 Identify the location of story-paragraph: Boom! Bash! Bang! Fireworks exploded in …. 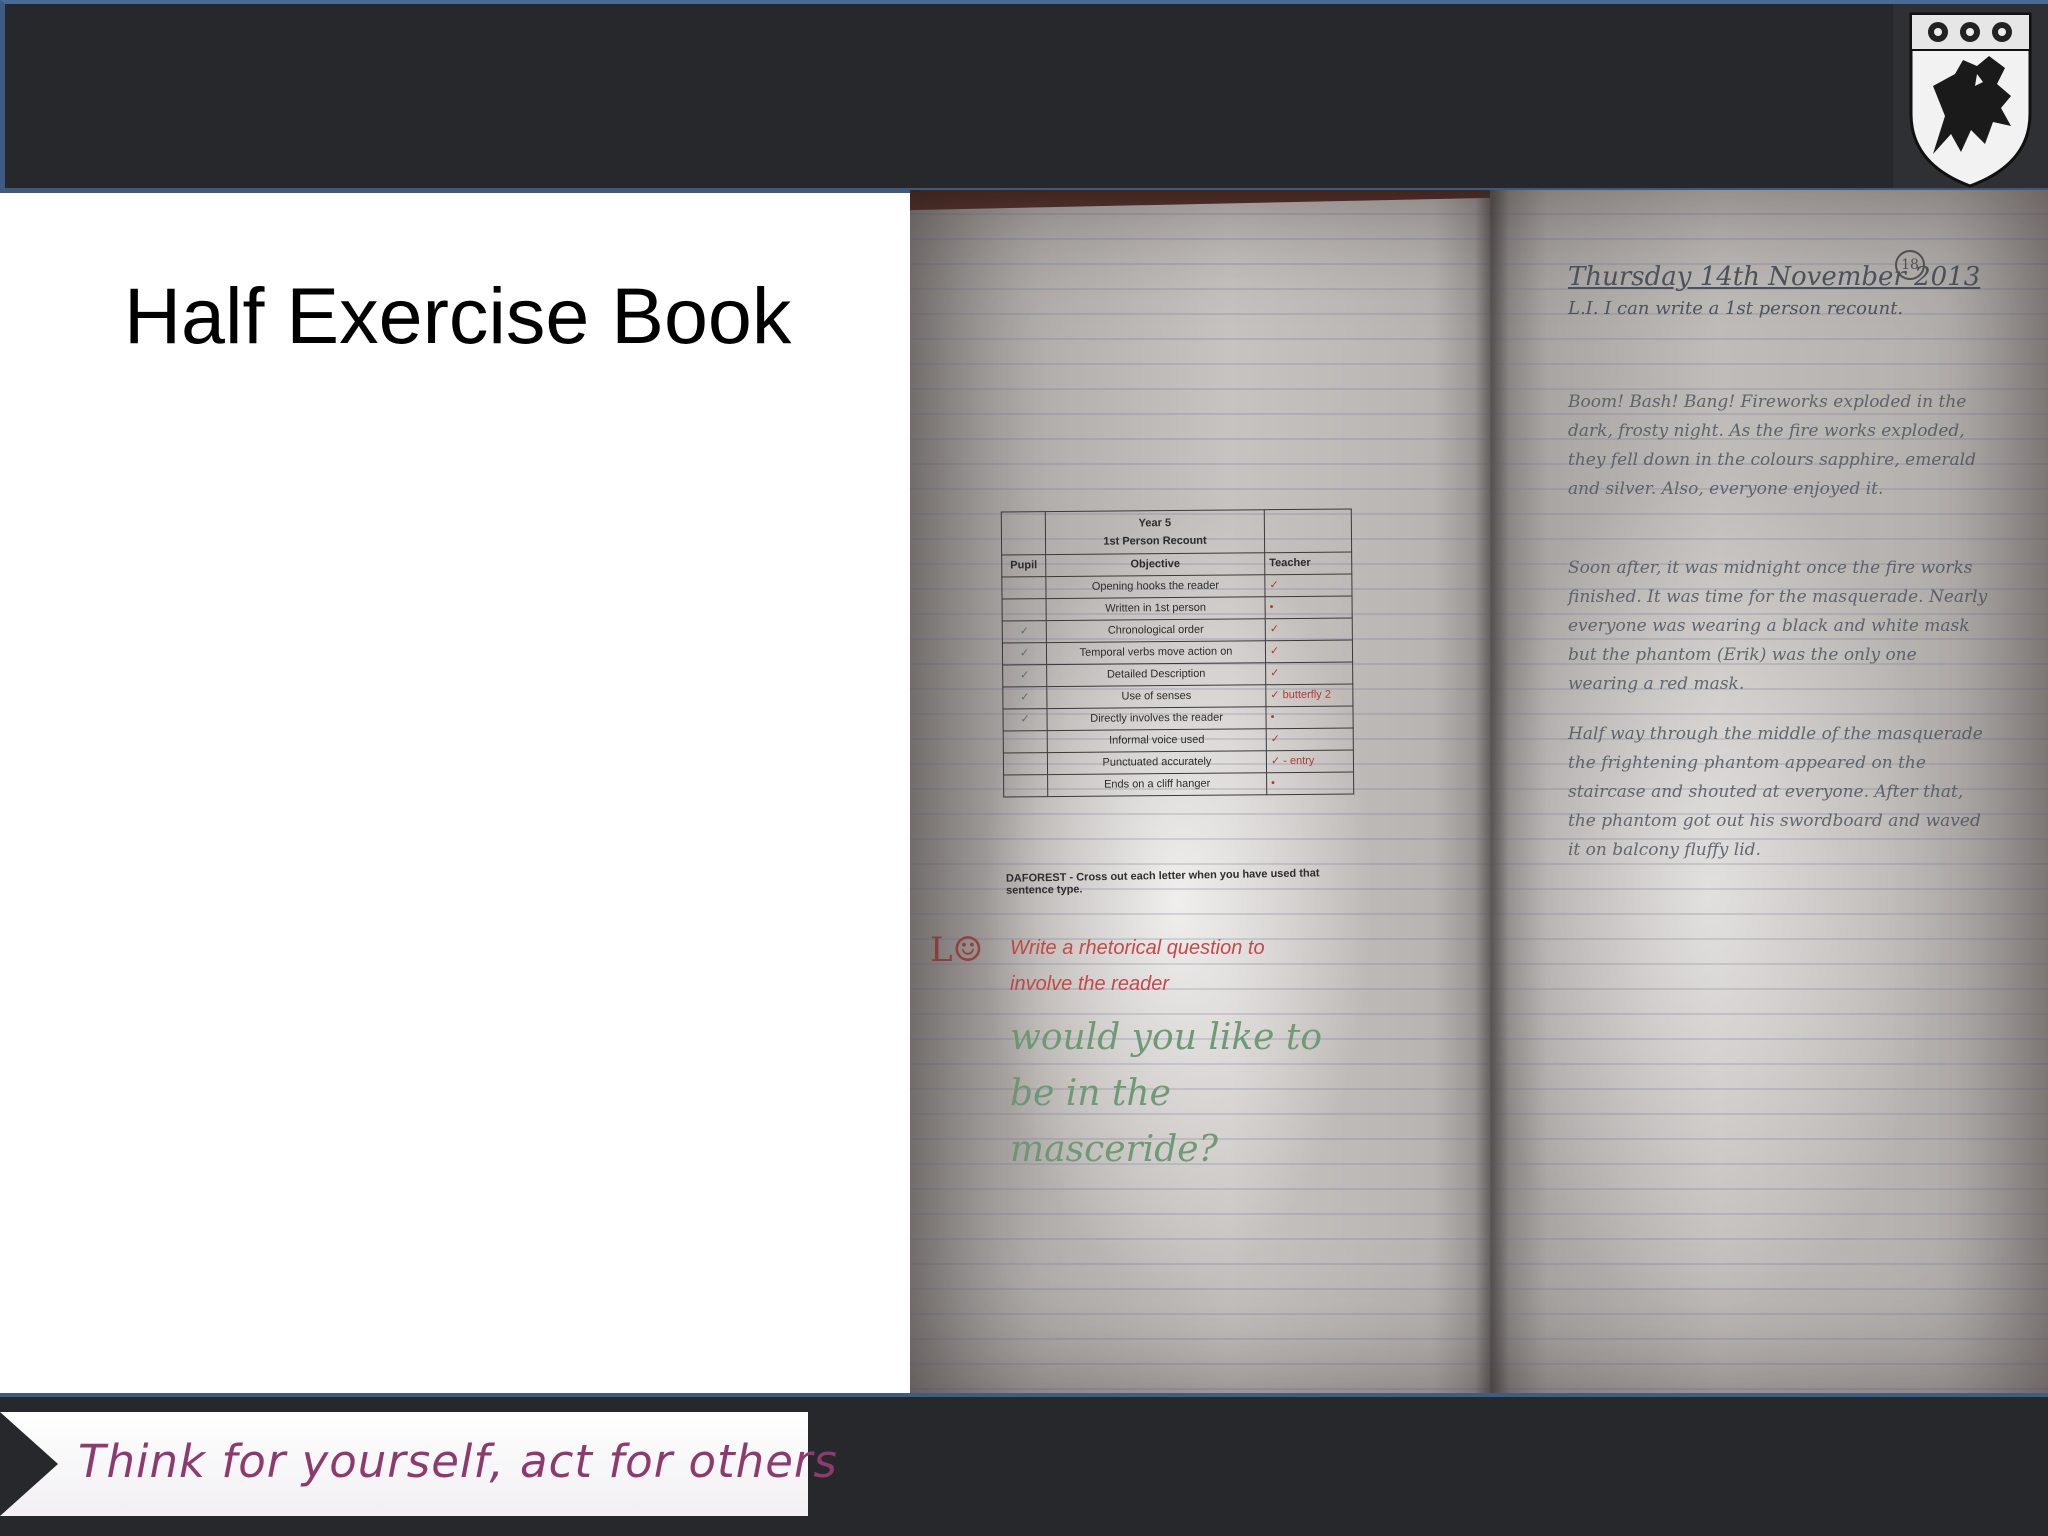
(1772, 445).